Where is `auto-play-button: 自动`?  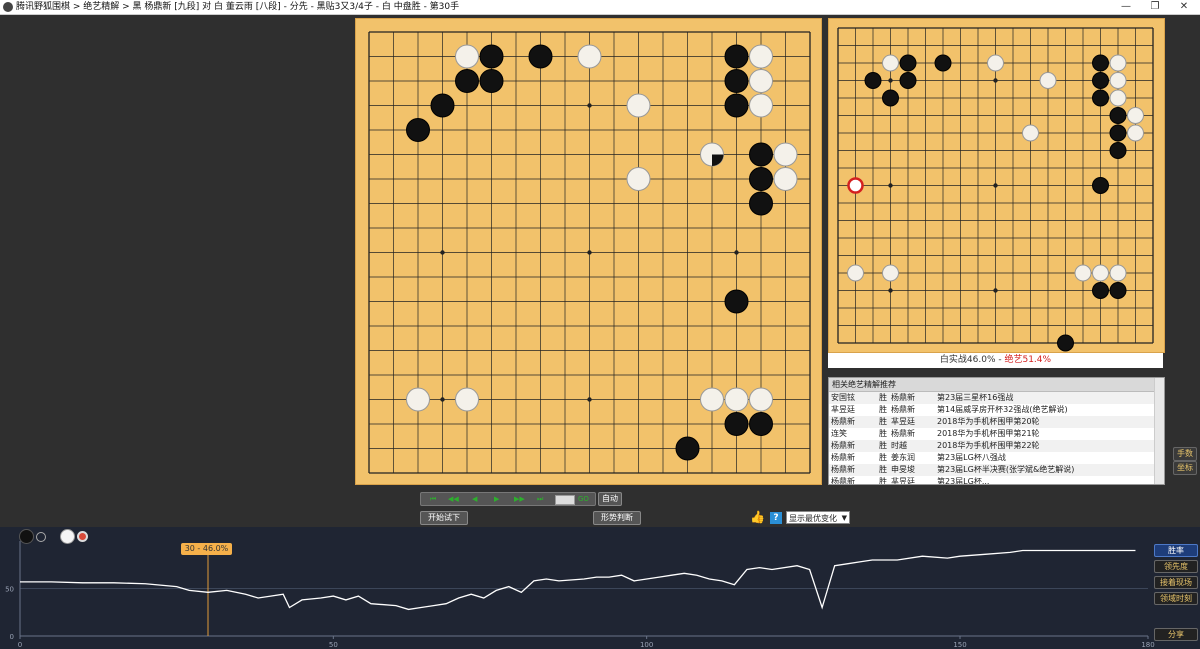 auto-play-button: 自动 is located at coordinates (610, 499).